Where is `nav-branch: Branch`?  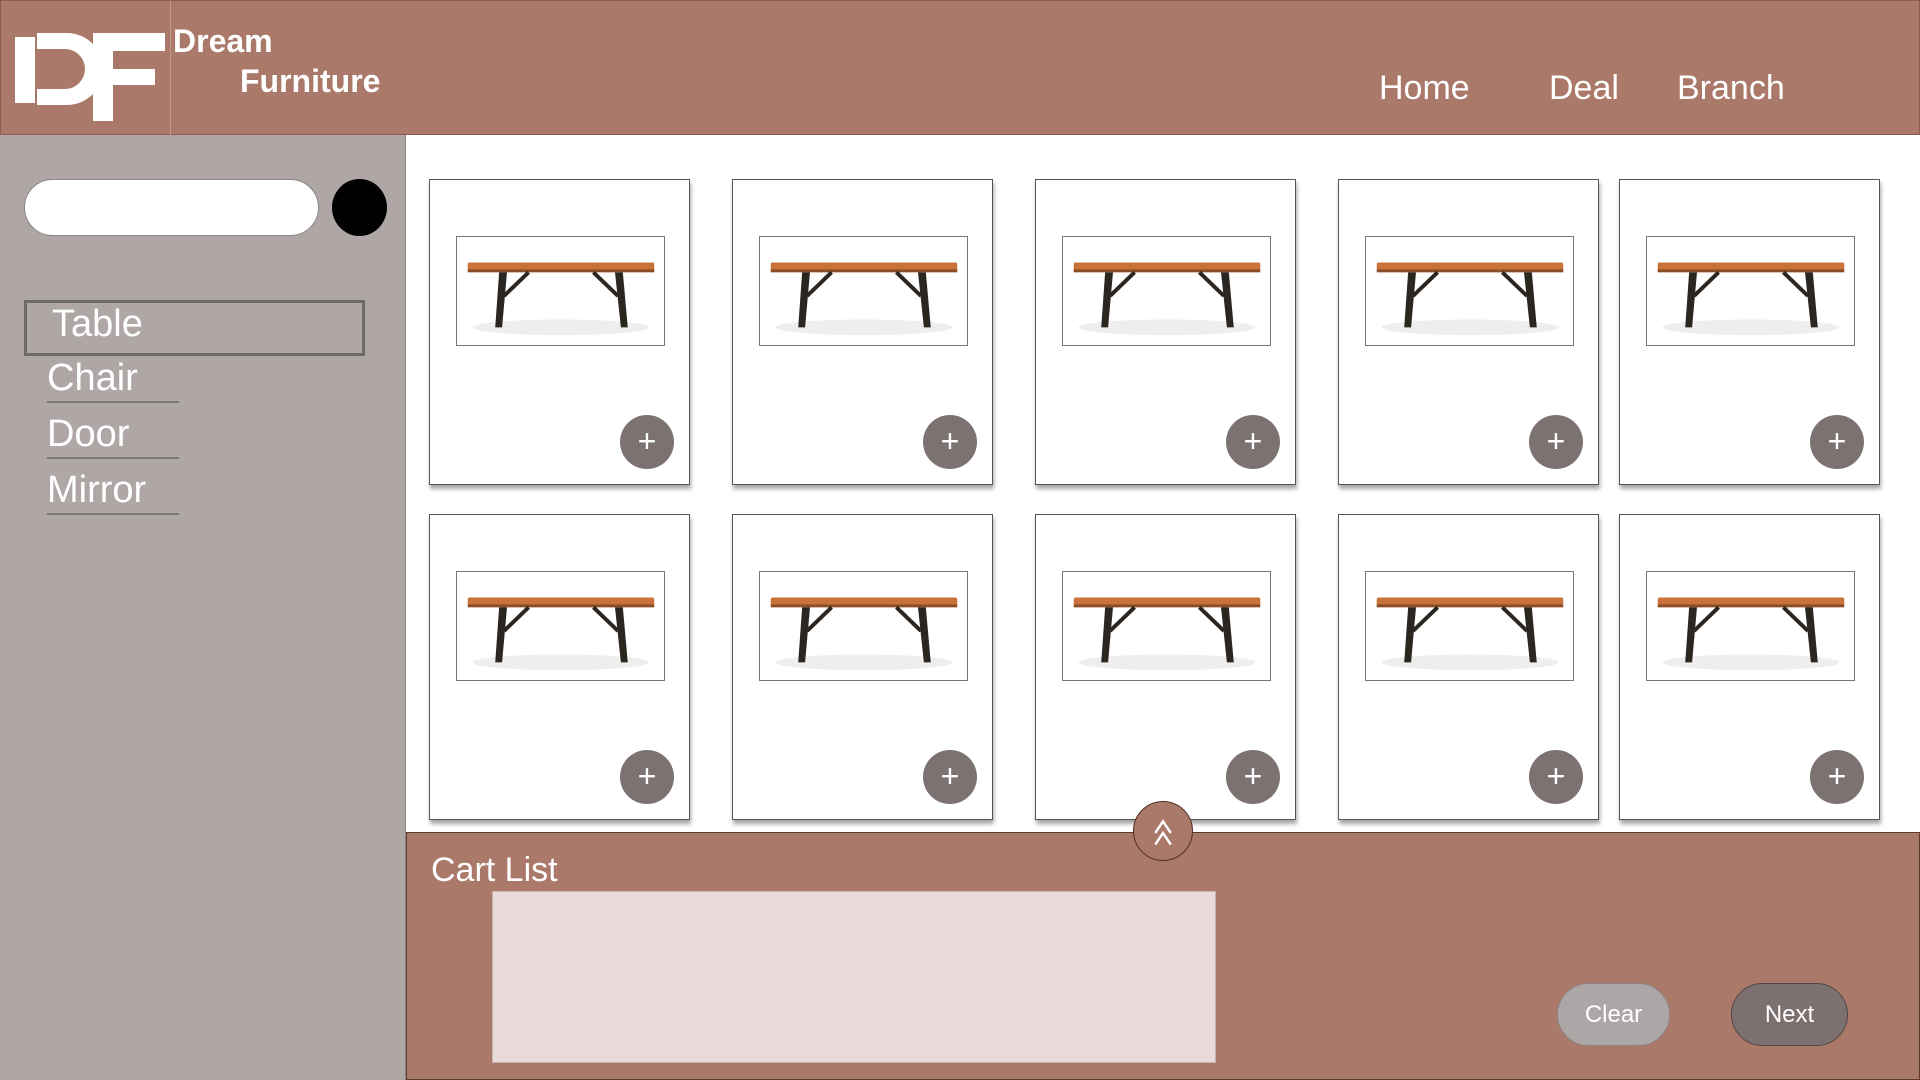 nav-branch: Branch is located at coordinates (1731, 88).